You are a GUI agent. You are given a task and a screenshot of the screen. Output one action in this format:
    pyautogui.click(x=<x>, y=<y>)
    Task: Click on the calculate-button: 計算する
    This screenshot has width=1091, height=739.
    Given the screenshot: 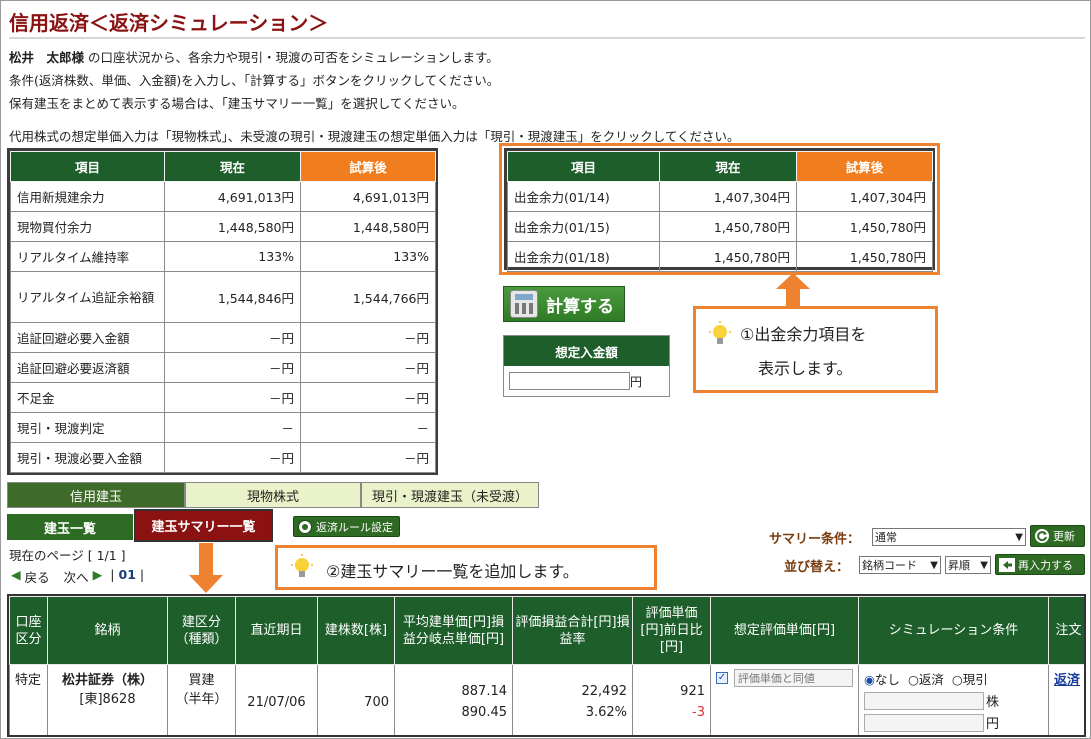 What is the action you would take?
    pyautogui.click(x=564, y=304)
    